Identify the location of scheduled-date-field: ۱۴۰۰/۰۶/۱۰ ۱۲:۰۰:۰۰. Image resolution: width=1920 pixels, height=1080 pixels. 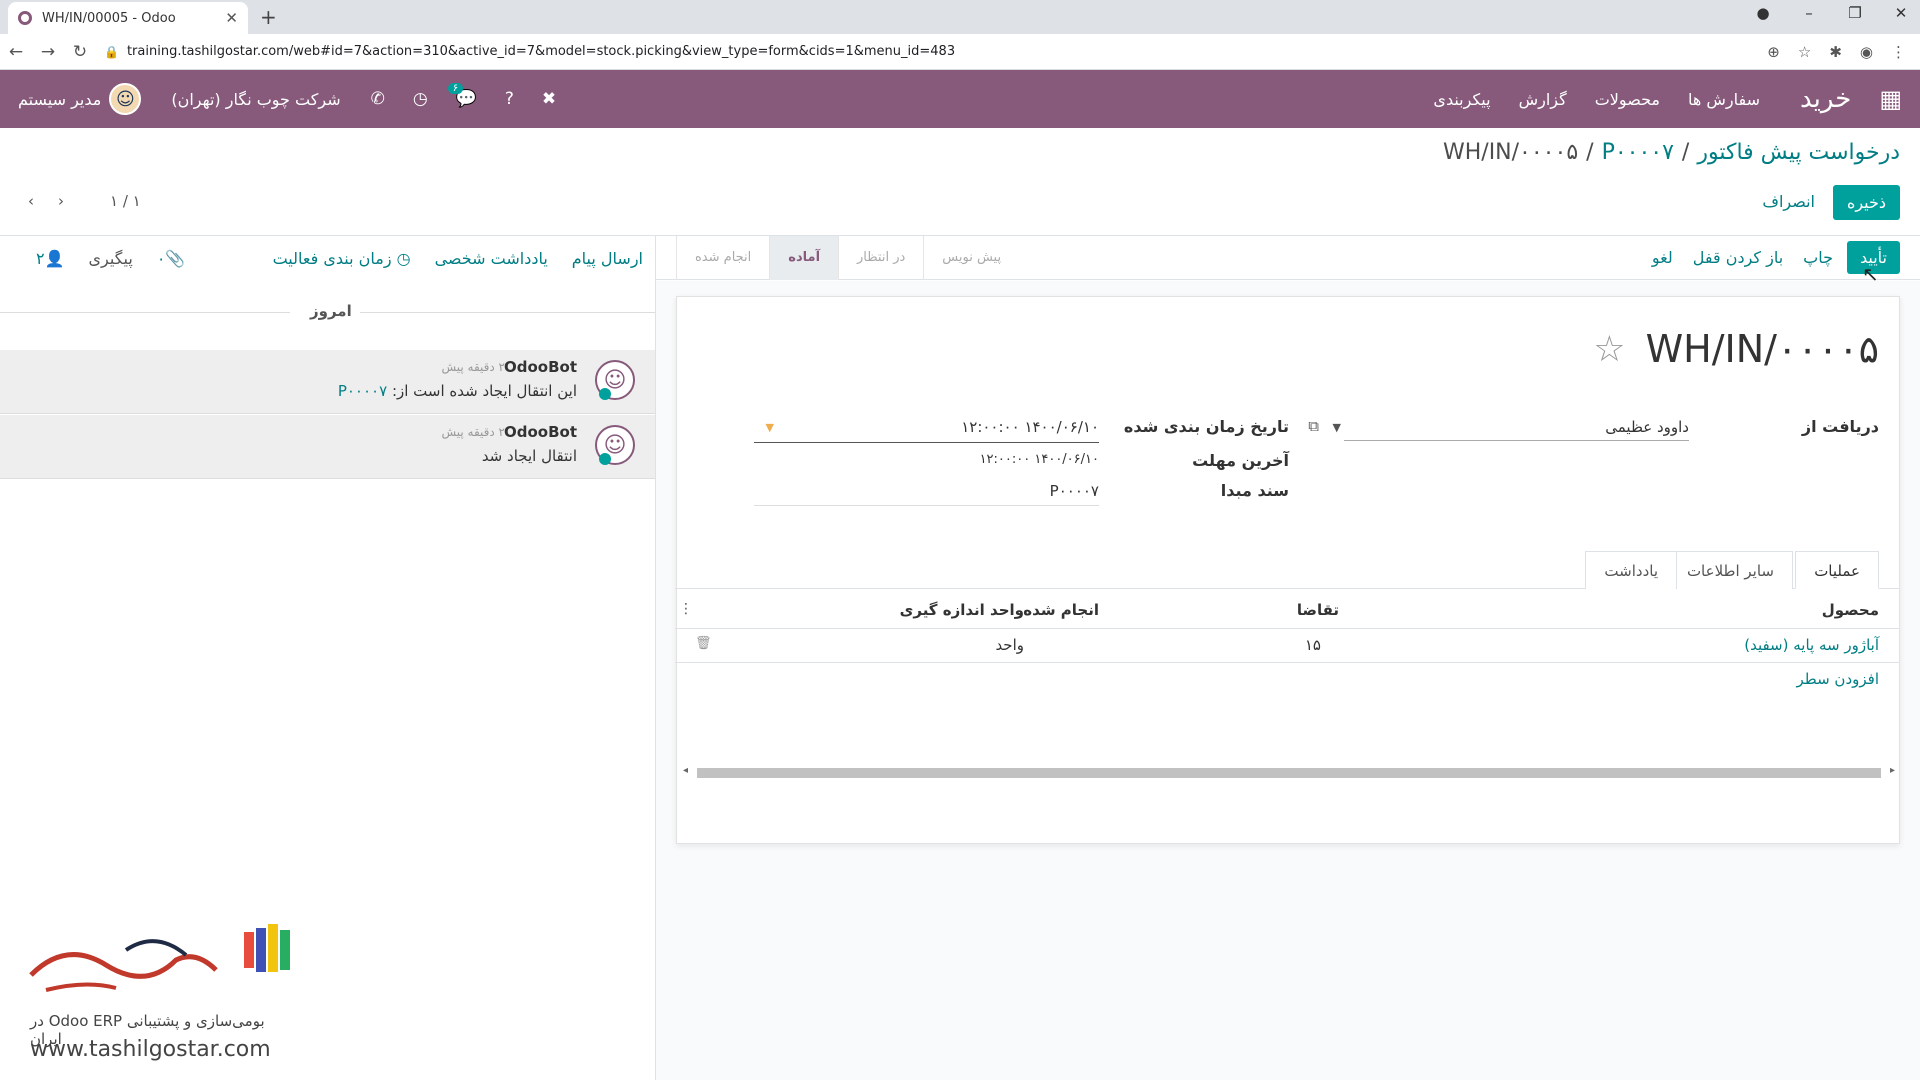
(1030, 427).